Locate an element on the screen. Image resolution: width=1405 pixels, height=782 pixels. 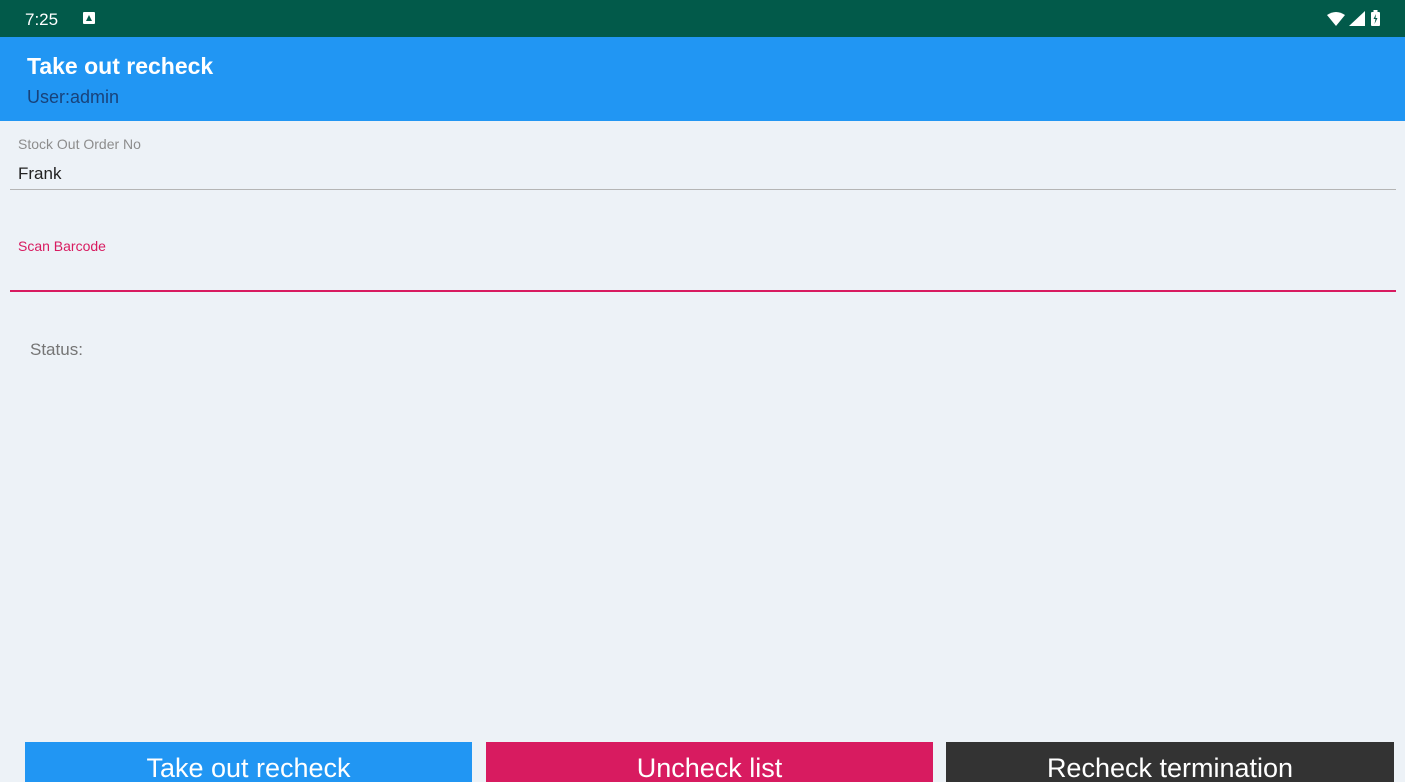
uncheck-list-button: Uncheck list is located at coordinates (709, 762).